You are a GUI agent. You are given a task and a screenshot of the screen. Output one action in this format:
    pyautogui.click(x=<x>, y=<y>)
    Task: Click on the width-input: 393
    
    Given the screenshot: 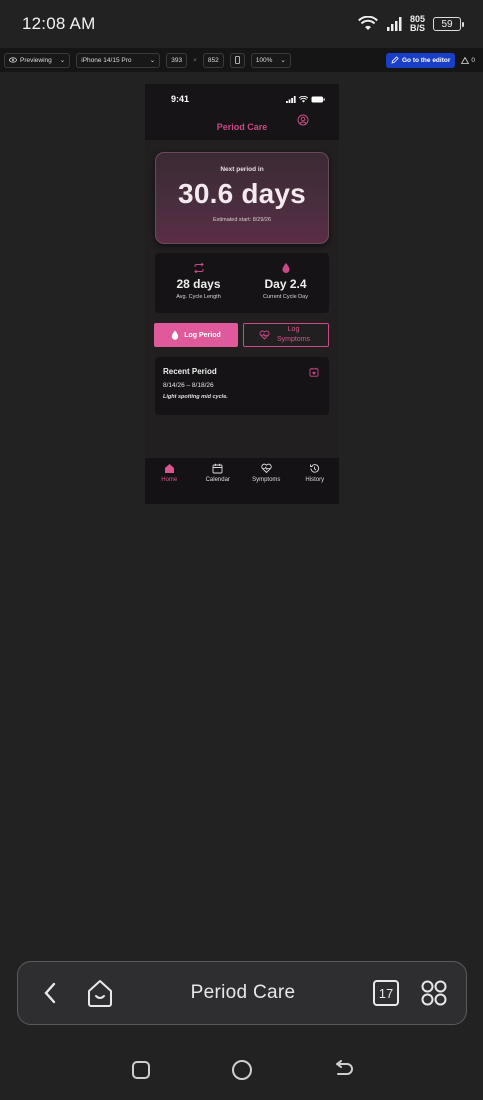 What is the action you would take?
    pyautogui.click(x=177, y=60)
    